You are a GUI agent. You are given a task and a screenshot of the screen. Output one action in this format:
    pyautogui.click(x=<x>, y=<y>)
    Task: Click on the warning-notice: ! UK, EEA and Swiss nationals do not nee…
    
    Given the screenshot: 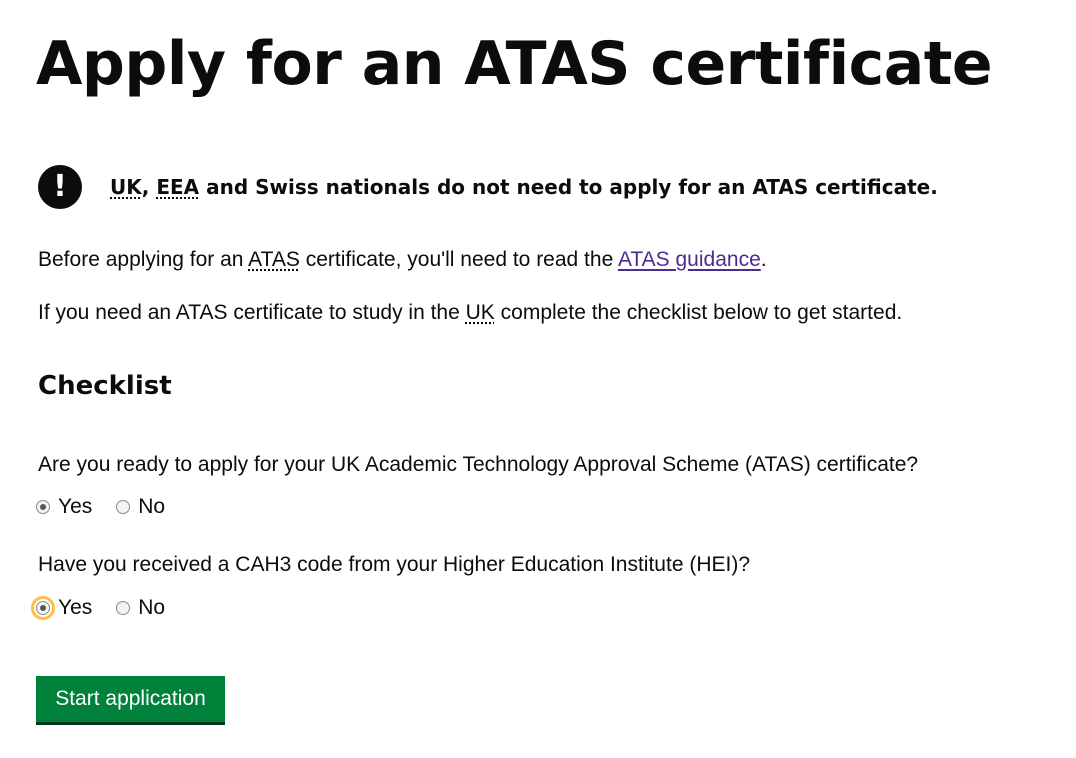 What is the action you would take?
    pyautogui.click(x=488, y=187)
    